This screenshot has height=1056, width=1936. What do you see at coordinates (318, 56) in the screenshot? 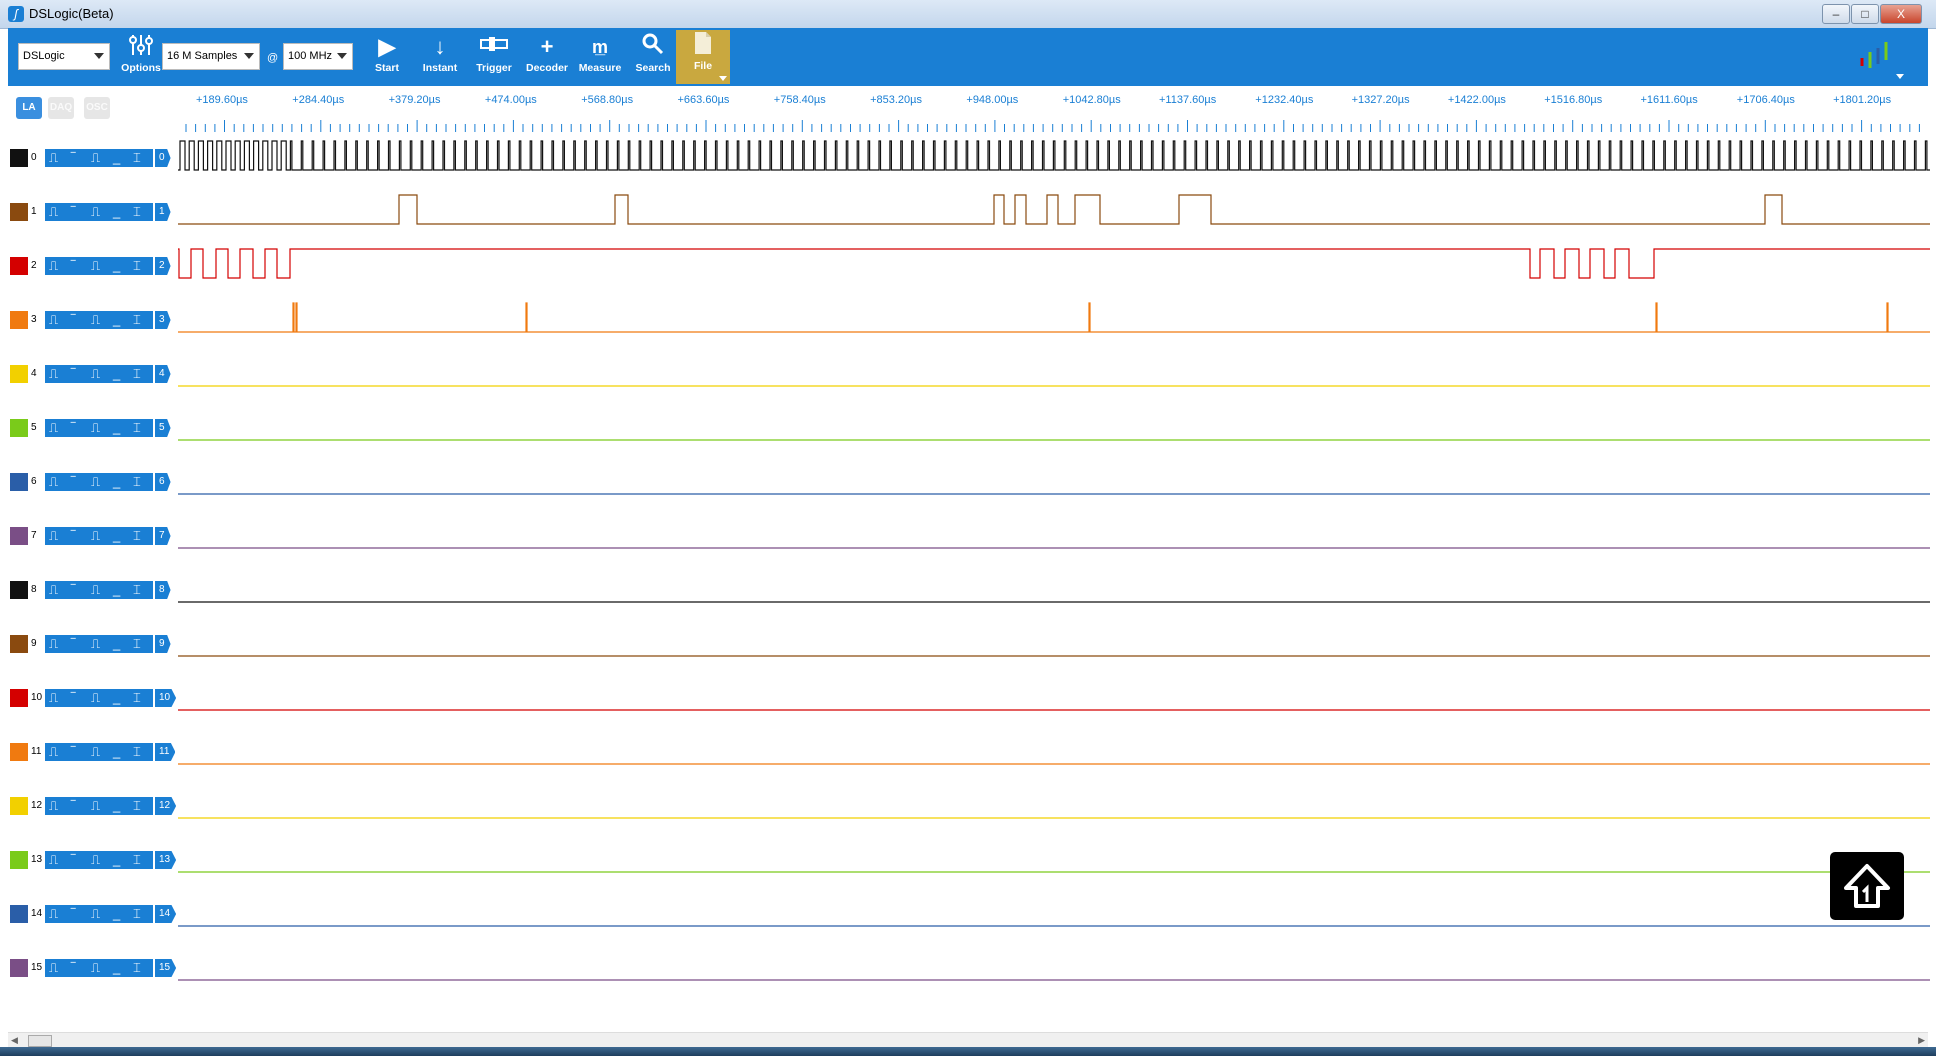
I see `sample-rate-select: 100 MHz` at bounding box center [318, 56].